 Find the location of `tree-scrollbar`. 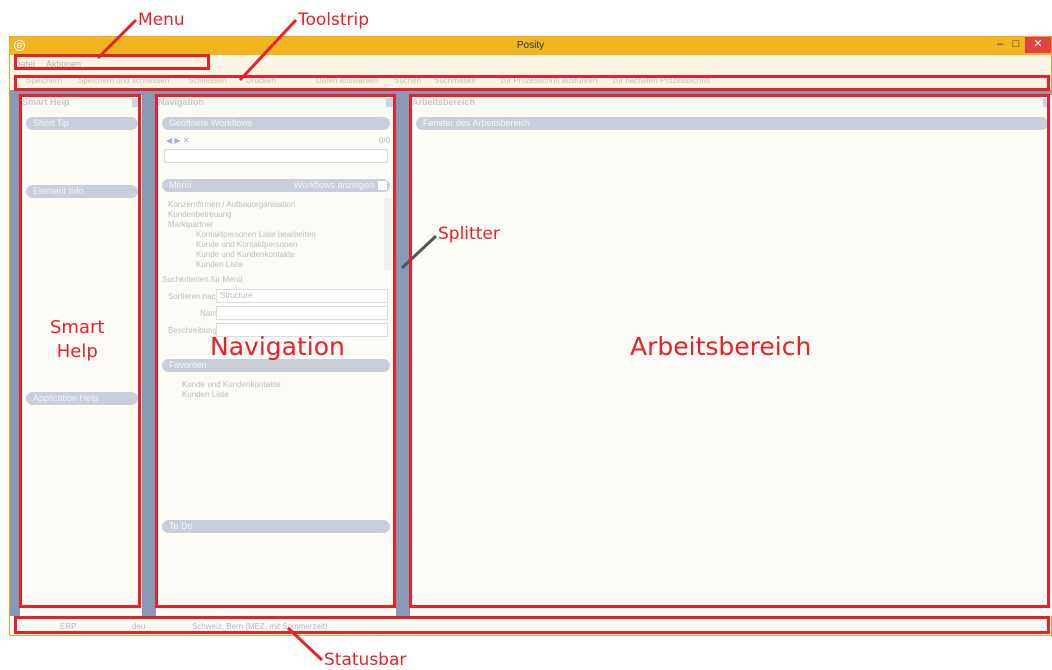

tree-scrollbar is located at coordinates (388, 234).